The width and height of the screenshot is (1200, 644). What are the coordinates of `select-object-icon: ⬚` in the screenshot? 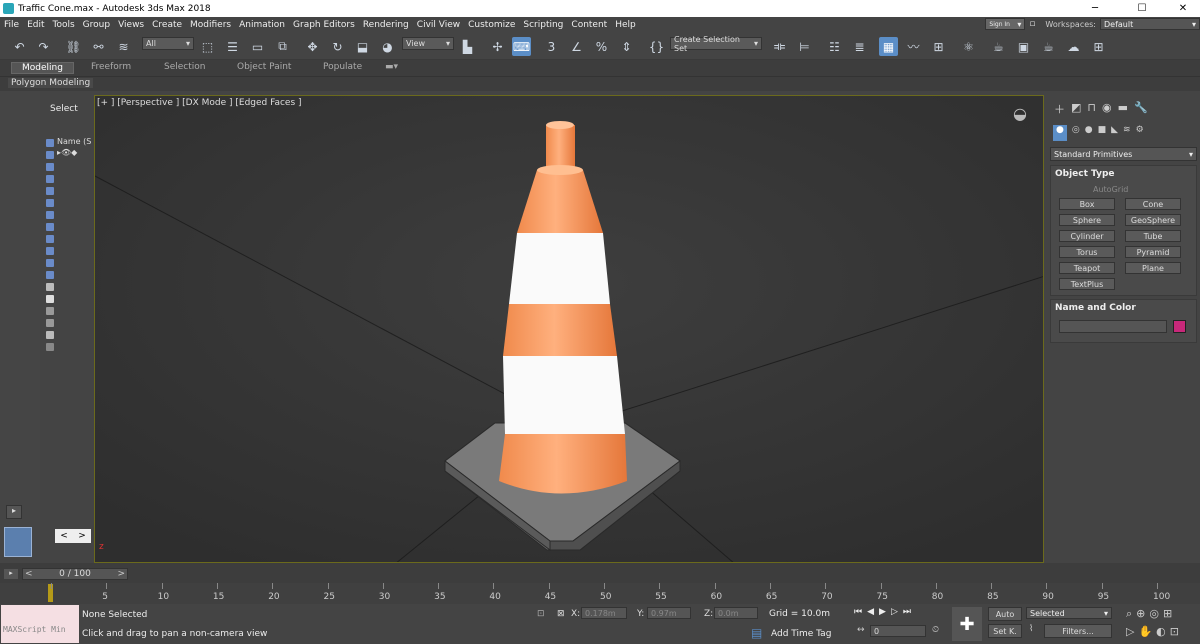 It's located at (207, 46).